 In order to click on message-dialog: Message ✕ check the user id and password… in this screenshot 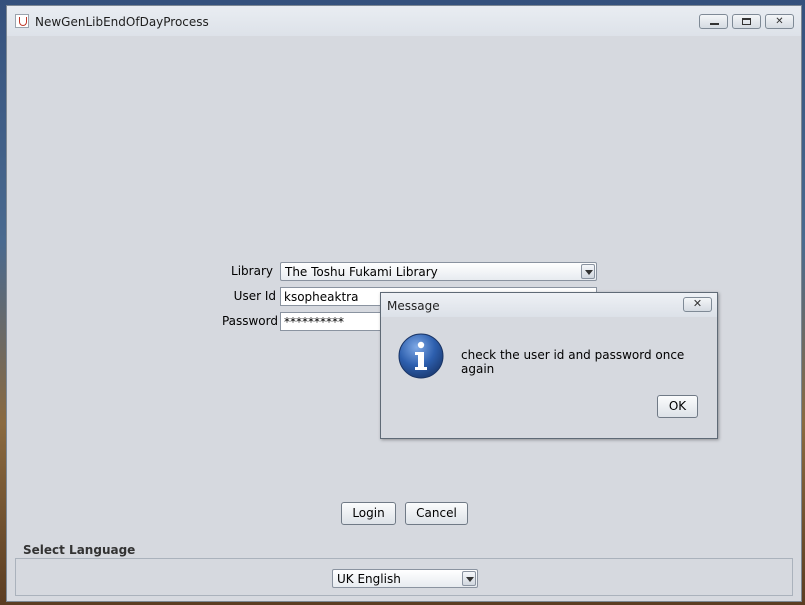, I will do `click(549, 365)`.